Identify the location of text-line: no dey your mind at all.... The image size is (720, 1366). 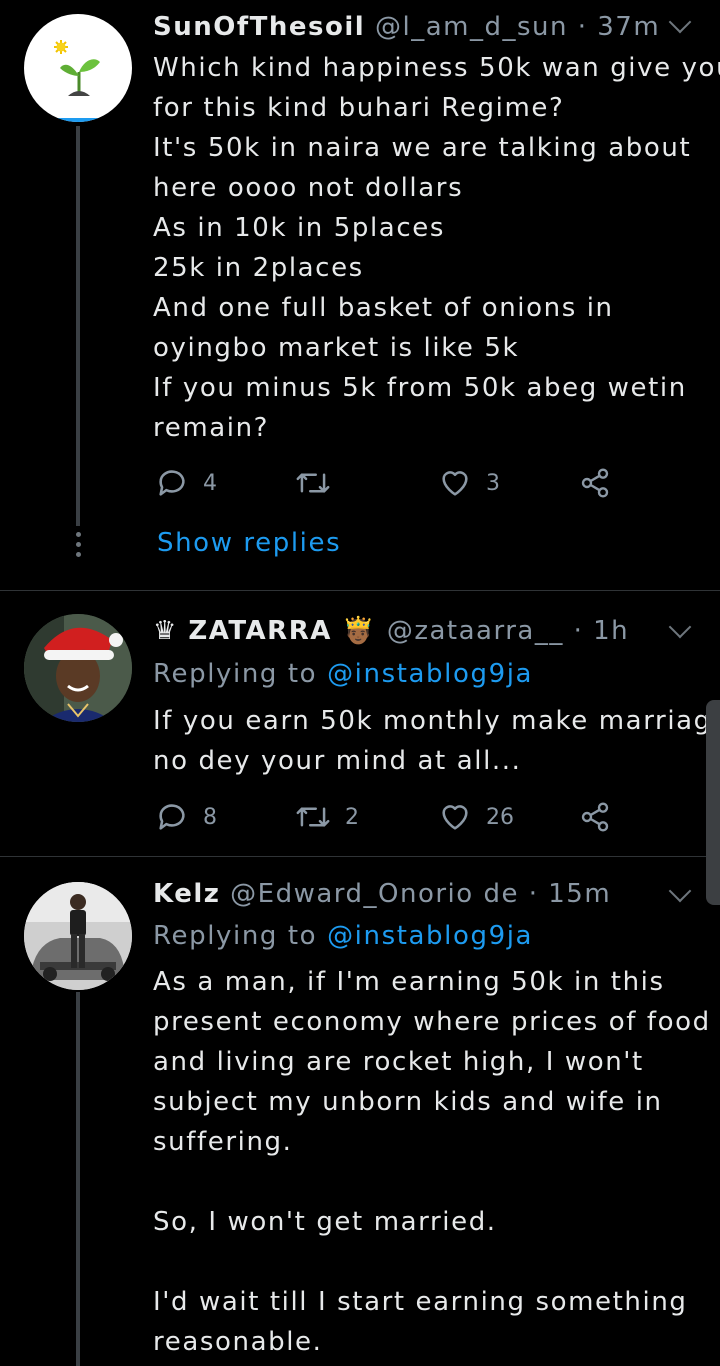
(337, 761).